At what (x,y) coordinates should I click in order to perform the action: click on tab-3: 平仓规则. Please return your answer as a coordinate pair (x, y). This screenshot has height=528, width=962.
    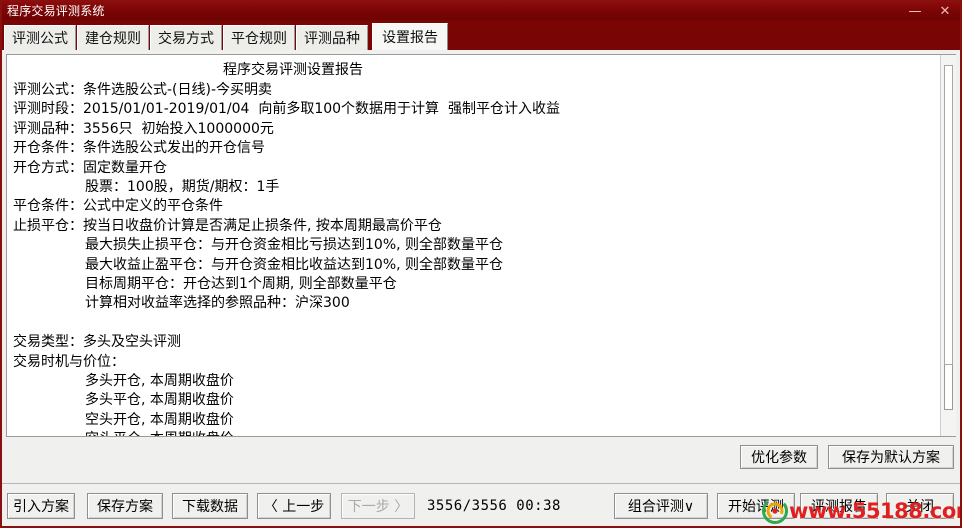
    Looking at the image, I should click on (259, 37).